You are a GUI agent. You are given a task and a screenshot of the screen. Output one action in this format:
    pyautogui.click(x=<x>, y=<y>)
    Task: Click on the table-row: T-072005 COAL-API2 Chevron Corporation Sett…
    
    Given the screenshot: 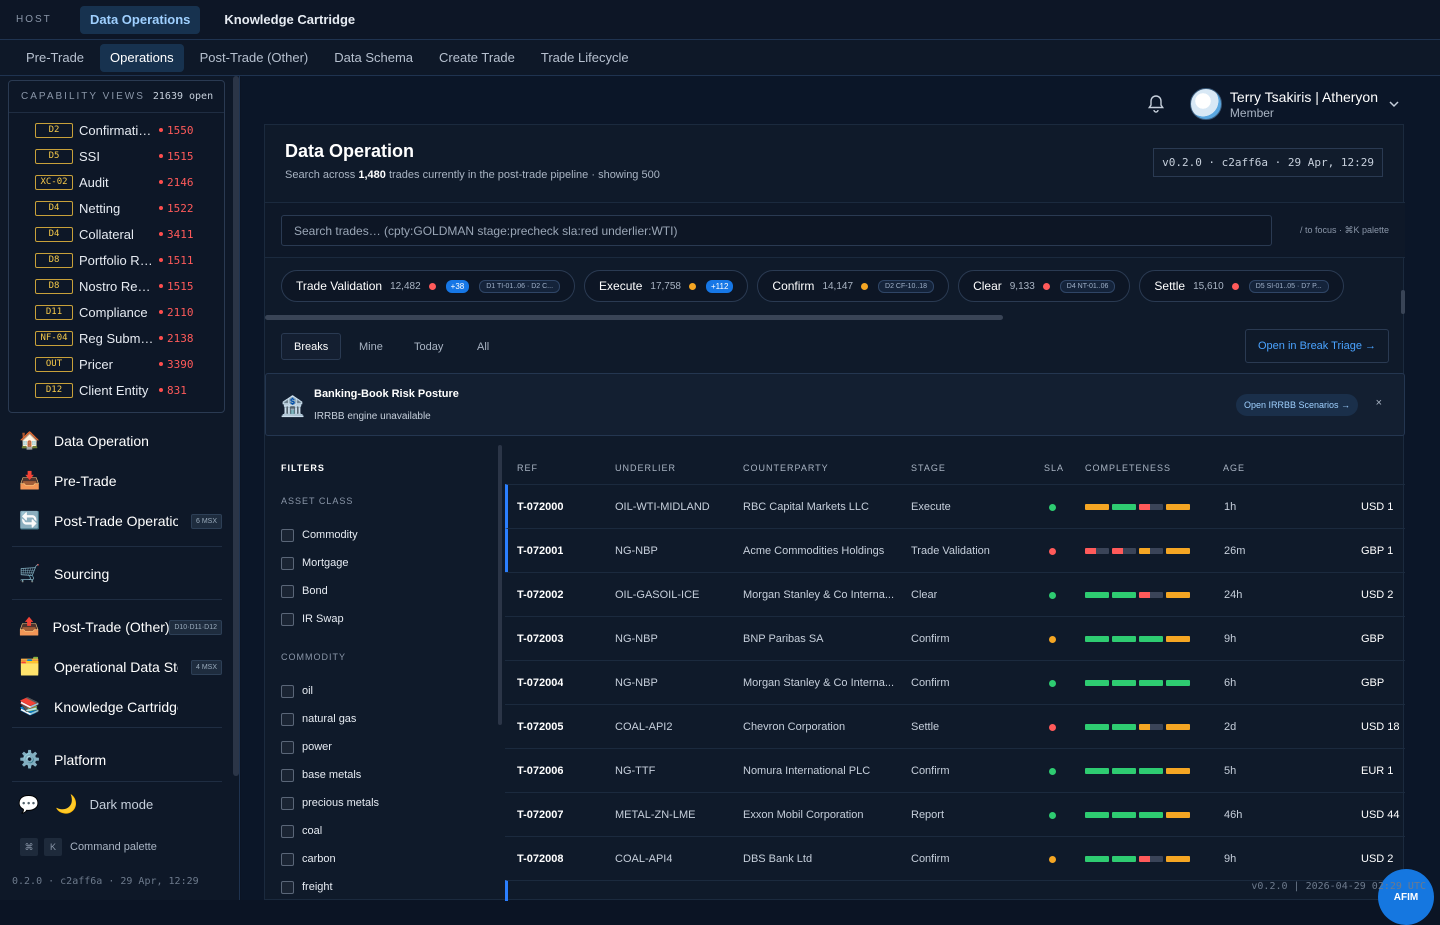 What is the action you would take?
    pyautogui.click(x=955, y=726)
    